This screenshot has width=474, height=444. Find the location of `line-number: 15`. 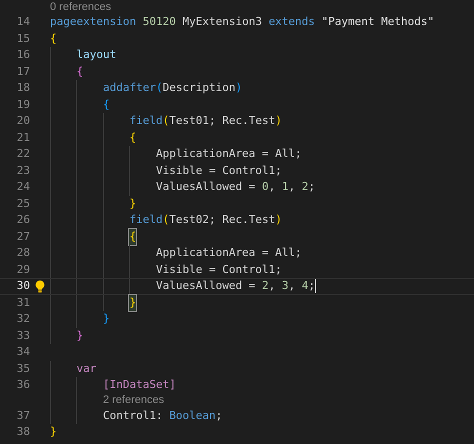

line-number: 15 is located at coordinates (23, 38).